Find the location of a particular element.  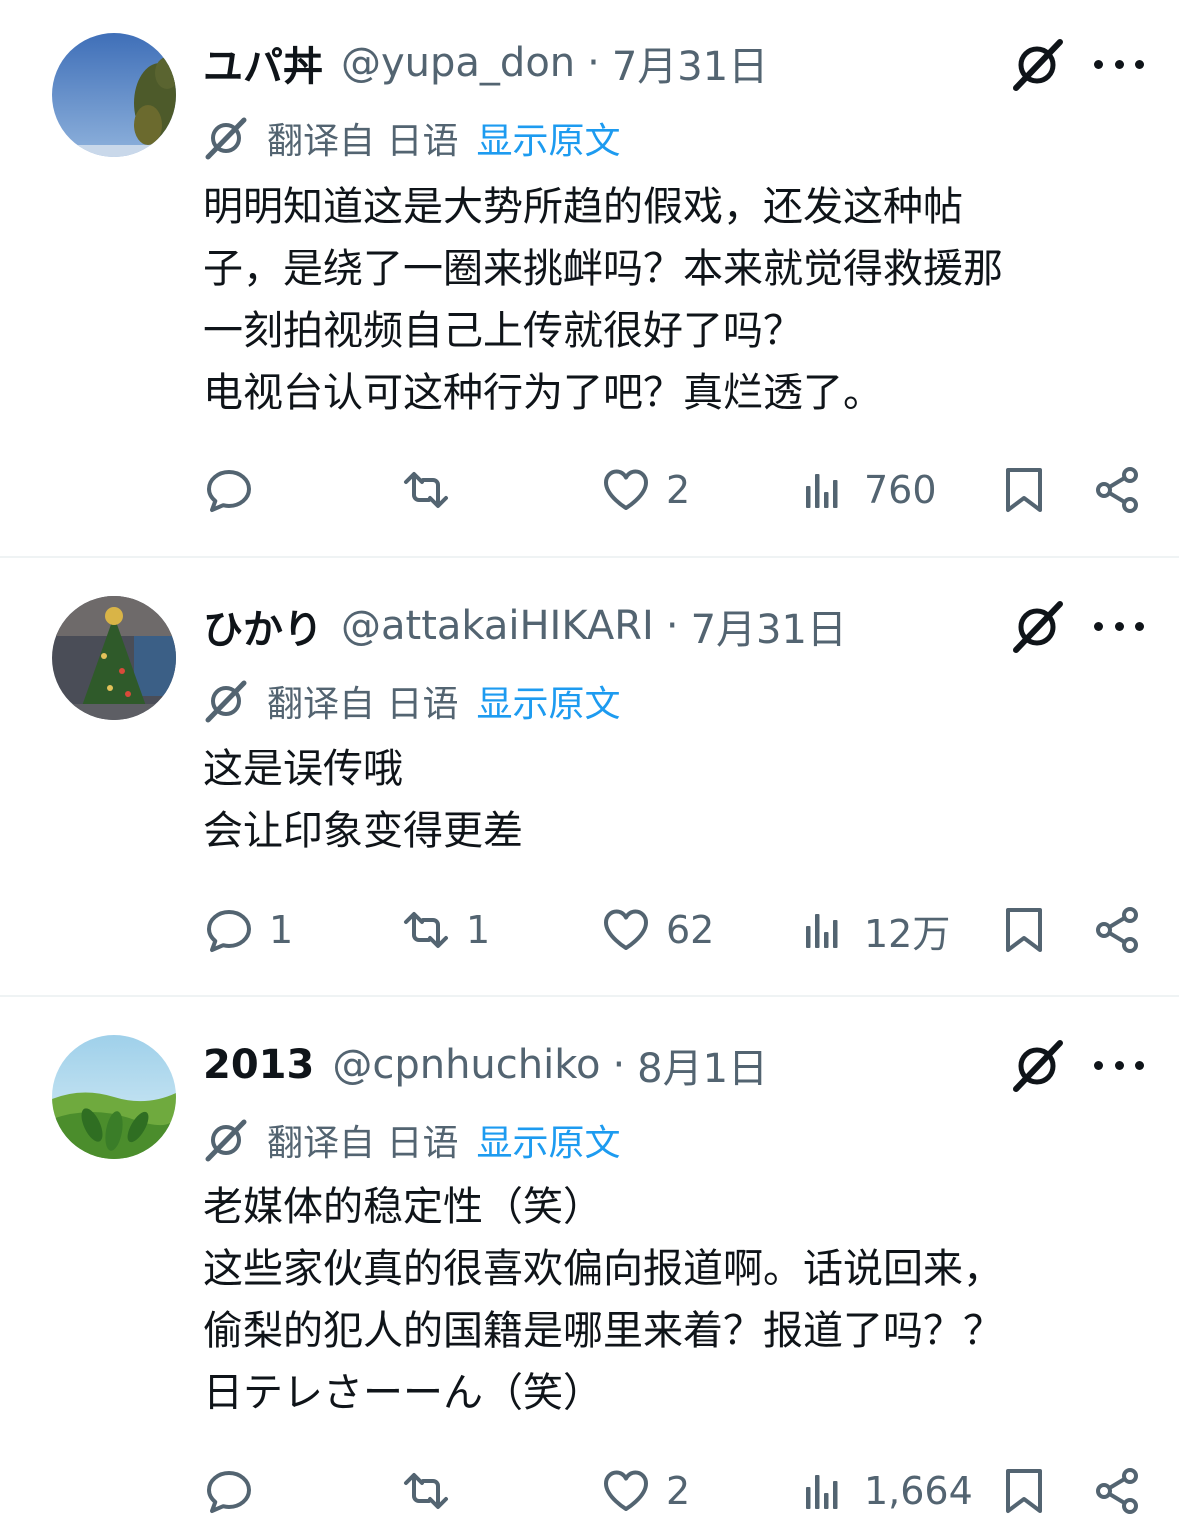

tweet-header: 2013 @cpnhuchiko · 8月1日 is located at coordinates (485, 1065).